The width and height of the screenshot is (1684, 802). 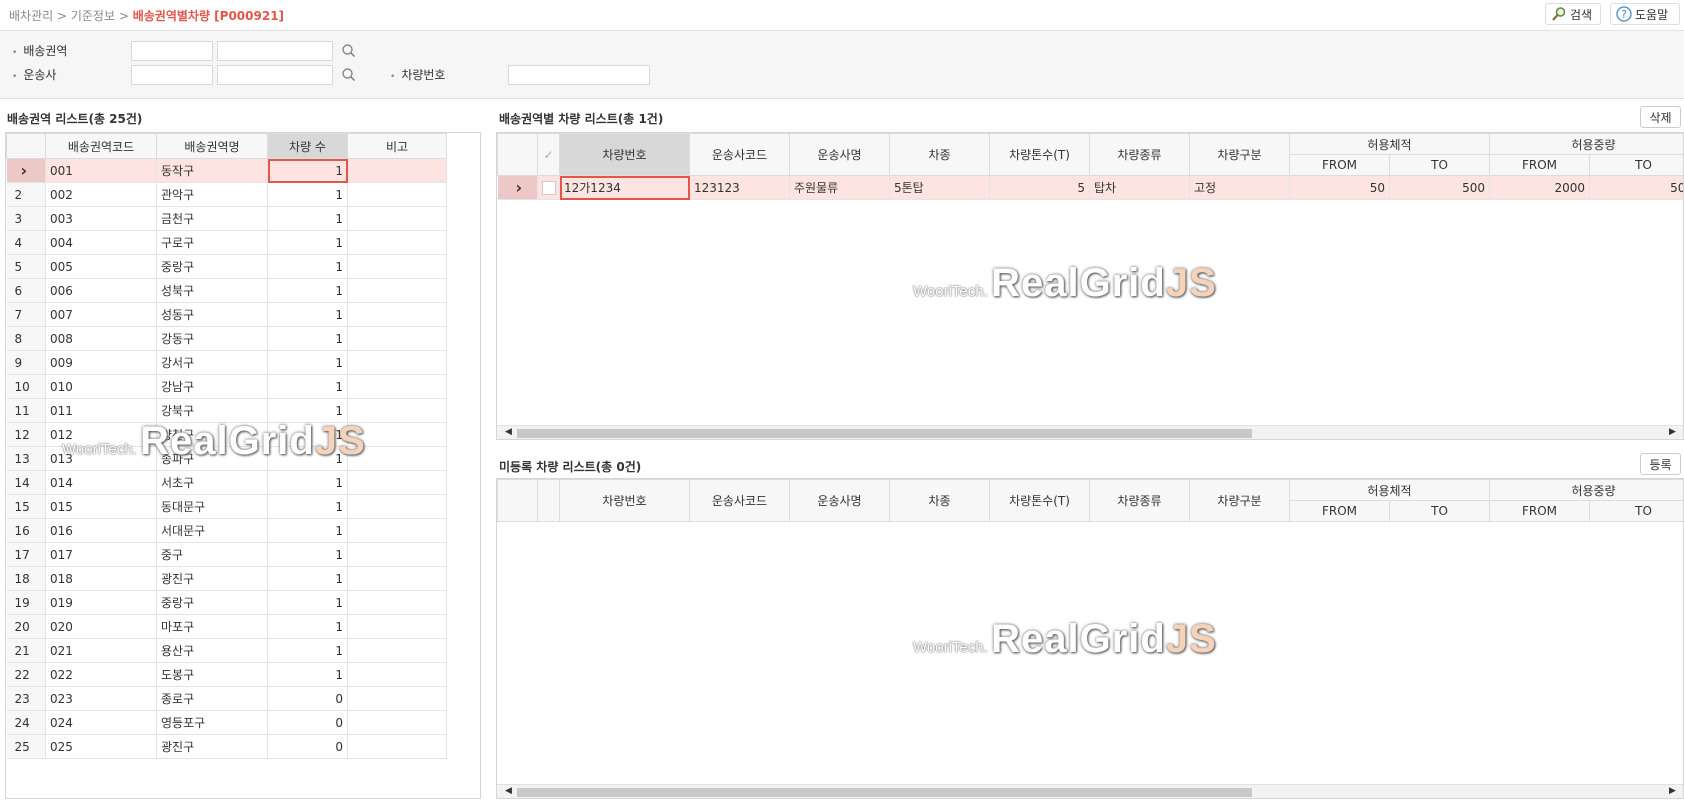 What do you see at coordinates (212, 554) in the screenshot?
I see `area-name-cell: 중구` at bounding box center [212, 554].